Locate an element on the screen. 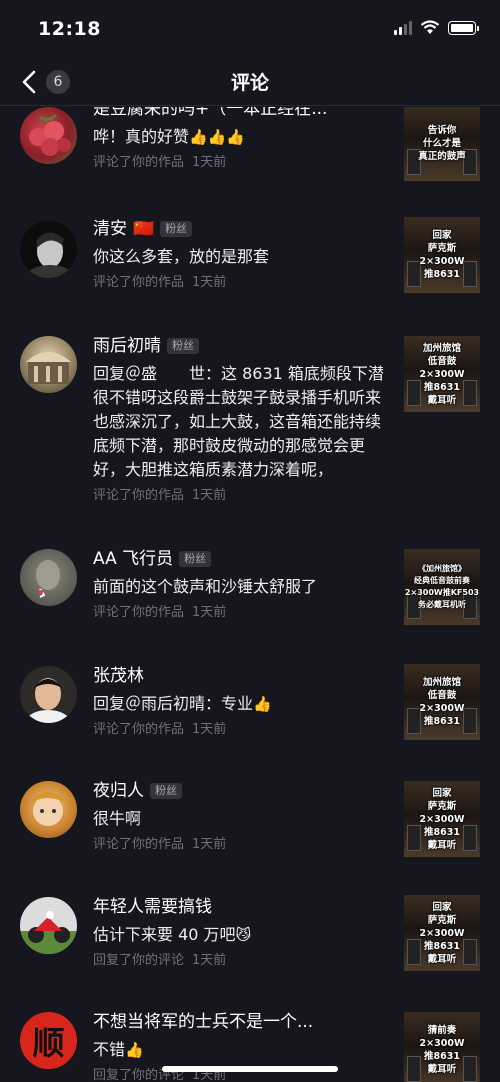 The height and width of the screenshot is (1082, 500). video-thumbnail: 告诉你 什么才是 真正的鼓声 is located at coordinates (442, 144).